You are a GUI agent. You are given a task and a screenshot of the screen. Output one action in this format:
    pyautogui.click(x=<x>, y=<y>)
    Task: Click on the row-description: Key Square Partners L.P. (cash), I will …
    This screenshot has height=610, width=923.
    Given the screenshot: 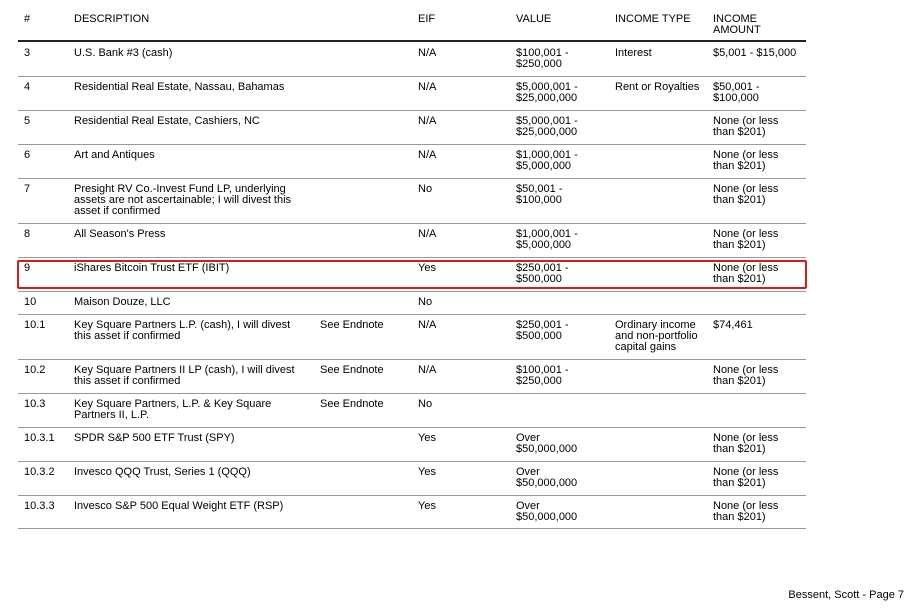 What is the action you would take?
    pyautogui.click(x=182, y=330)
    